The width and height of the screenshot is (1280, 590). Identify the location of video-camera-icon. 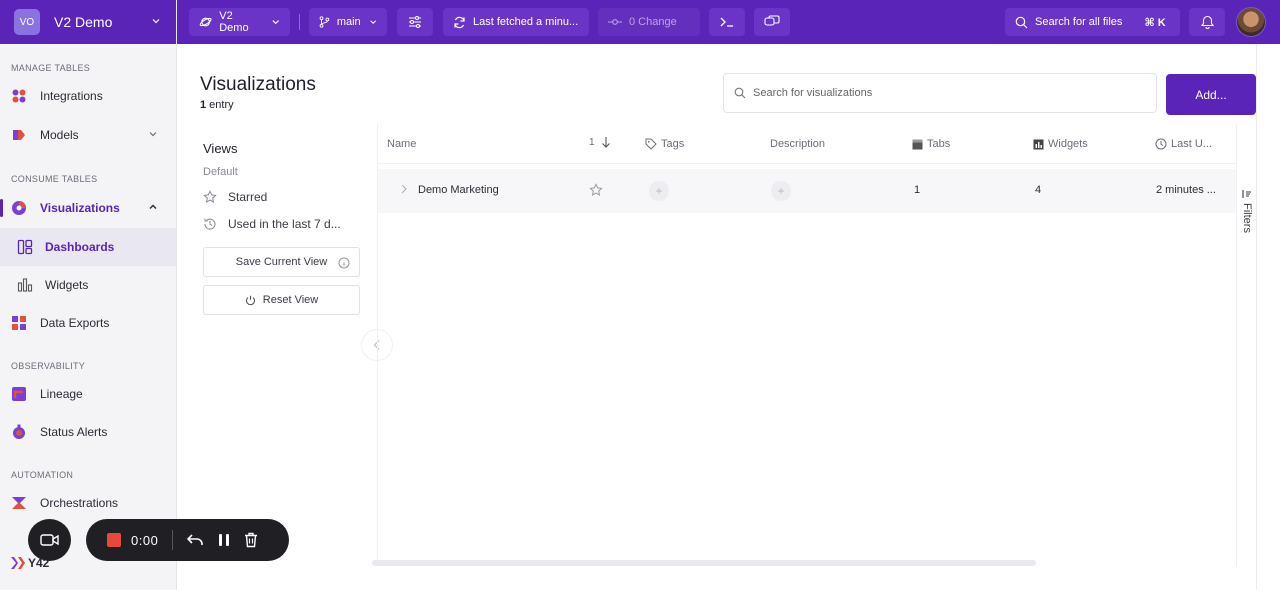
(49, 540).